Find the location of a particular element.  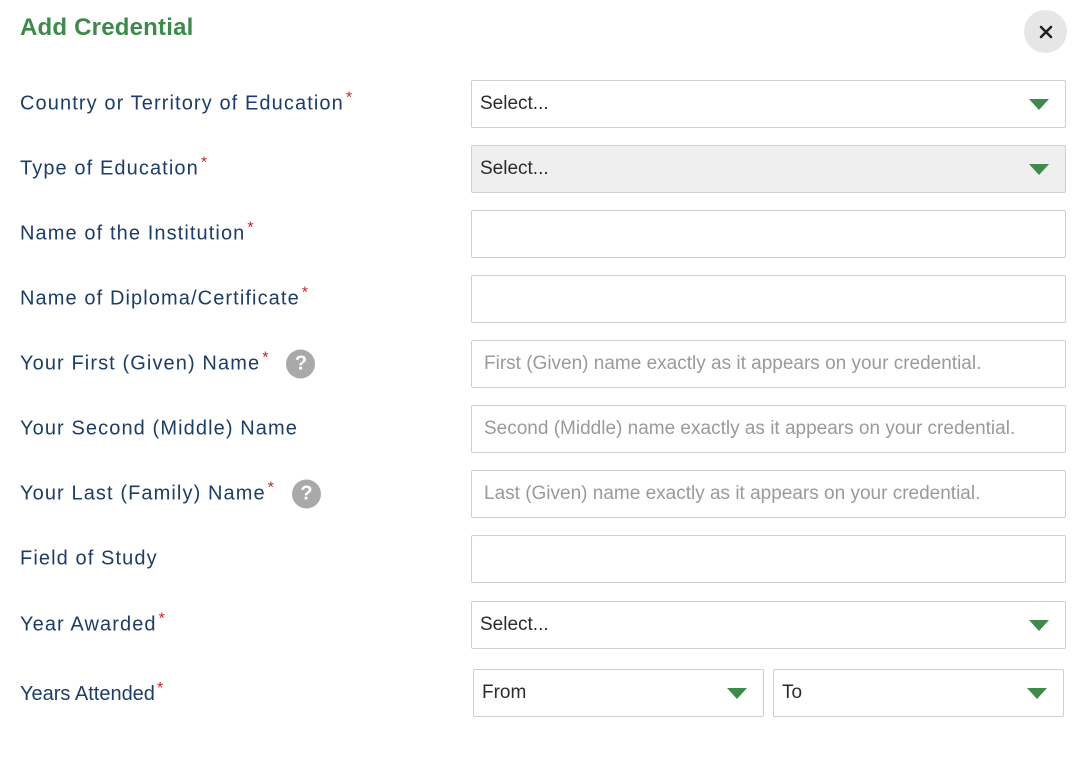

middle-name-row: Your Second (Middle) Name is located at coordinates (540, 429).